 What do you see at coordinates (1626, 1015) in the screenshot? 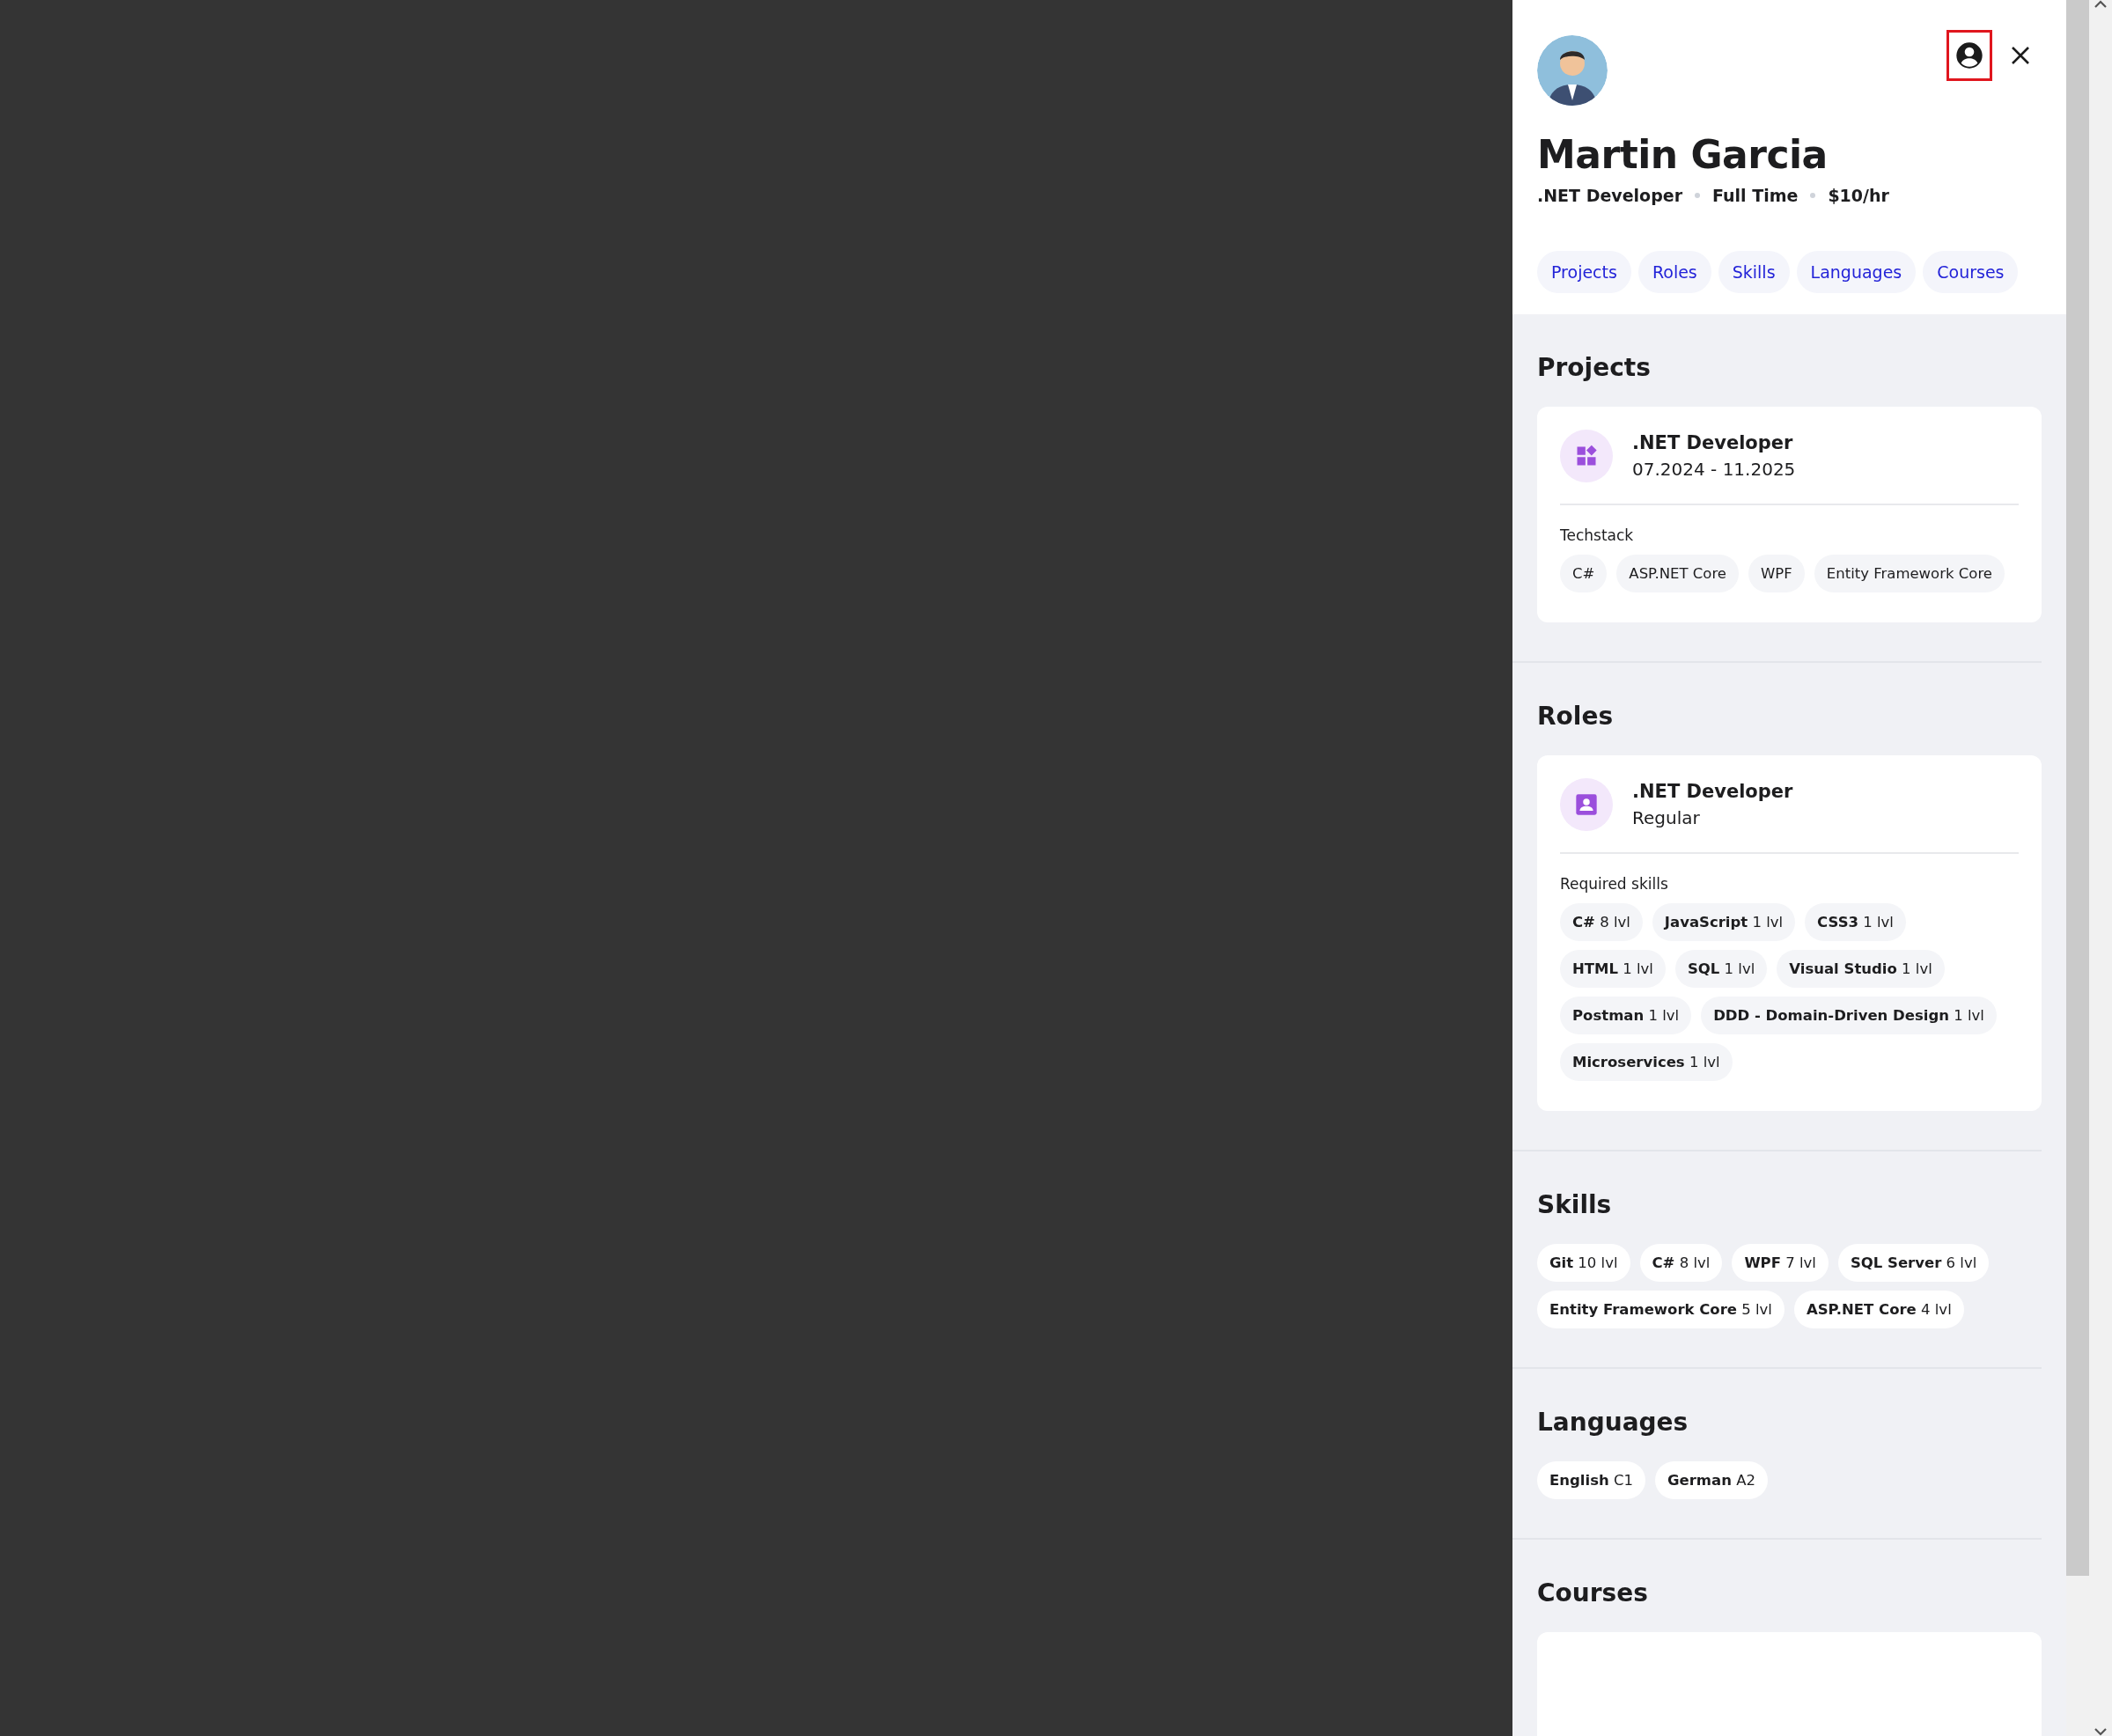
I see `skill-tag: Postman 1 lvl` at bounding box center [1626, 1015].